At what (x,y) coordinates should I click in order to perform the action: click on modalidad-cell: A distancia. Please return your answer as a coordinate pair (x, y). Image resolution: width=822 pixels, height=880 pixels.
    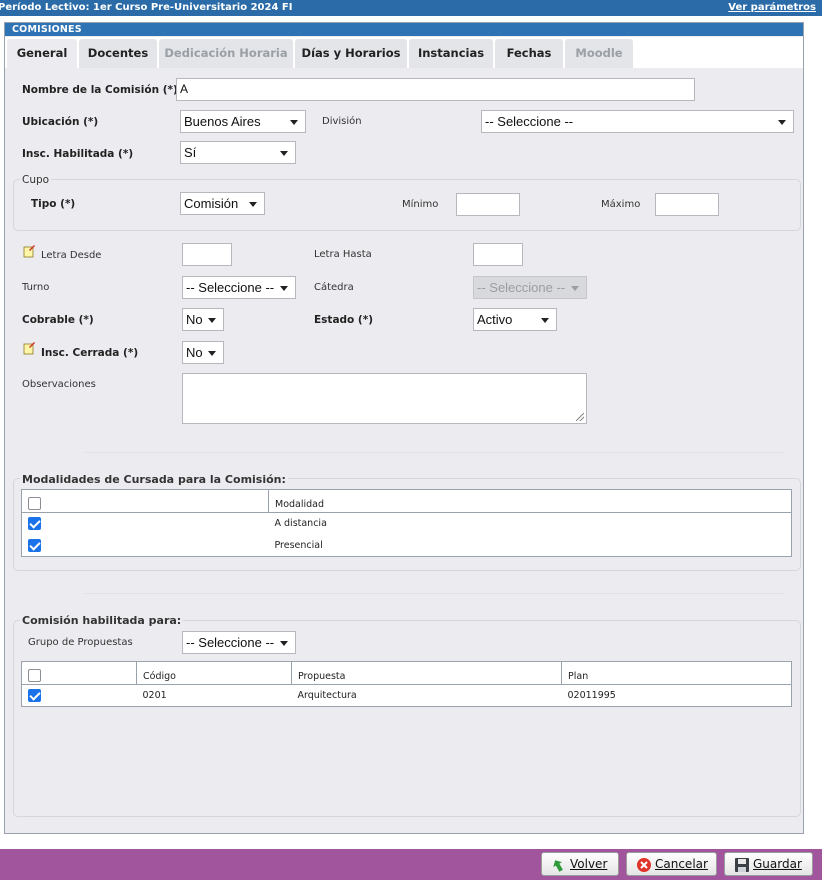
    Looking at the image, I should click on (530, 523).